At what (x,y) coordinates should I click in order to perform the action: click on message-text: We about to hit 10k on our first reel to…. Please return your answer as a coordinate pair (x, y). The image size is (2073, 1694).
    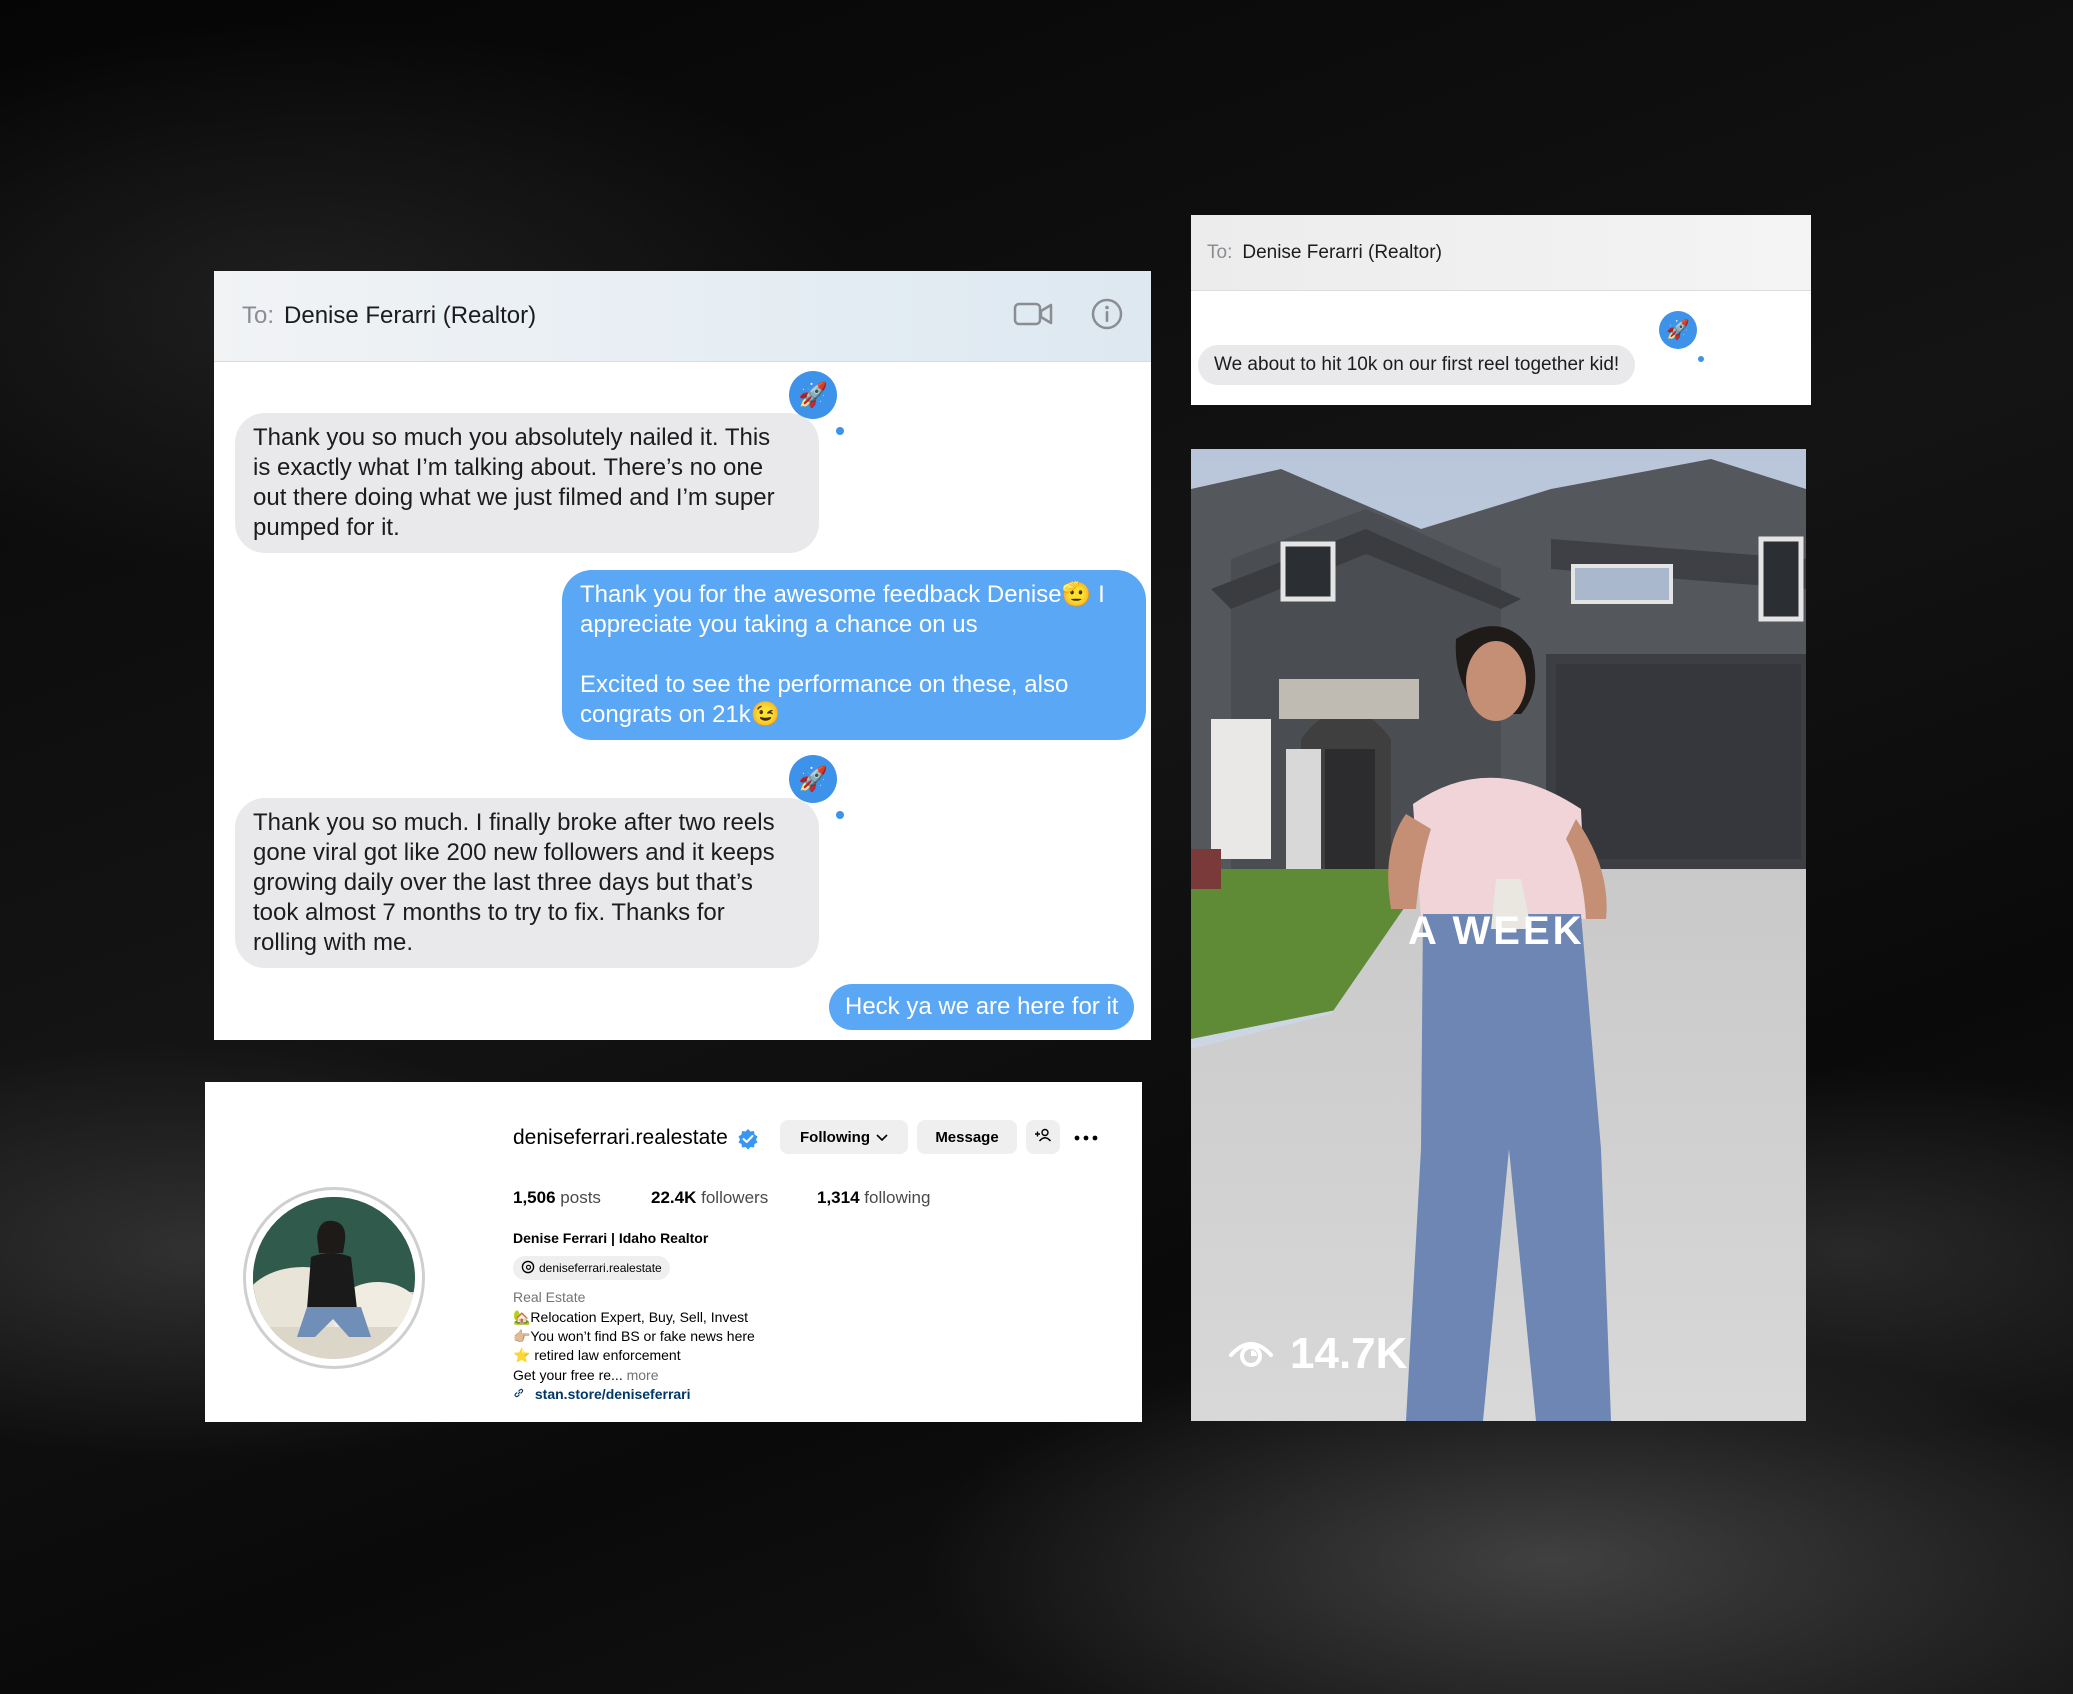
    Looking at the image, I should click on (1417, 364).